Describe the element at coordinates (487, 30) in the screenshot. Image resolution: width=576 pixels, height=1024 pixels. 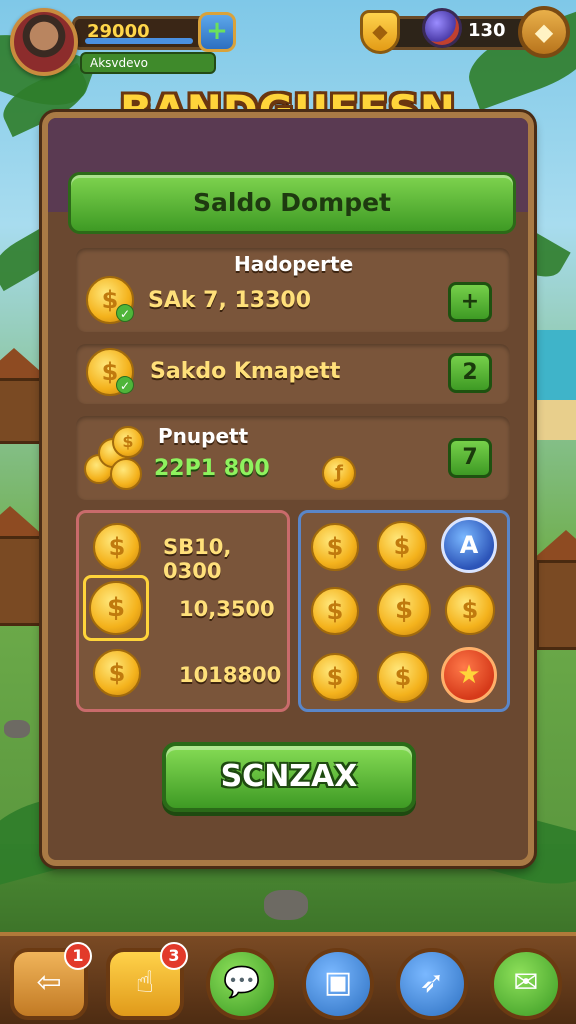
I see `resource-value: 130` at that location.